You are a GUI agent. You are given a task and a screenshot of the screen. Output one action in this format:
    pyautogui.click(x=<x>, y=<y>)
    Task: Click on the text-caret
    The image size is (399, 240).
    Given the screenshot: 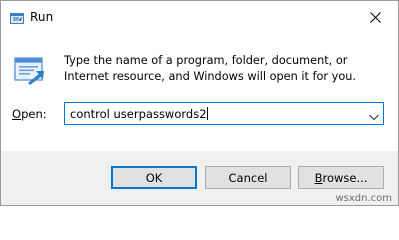 What is the action you would take?
    pyautogui.click(x=207, y=113)
    